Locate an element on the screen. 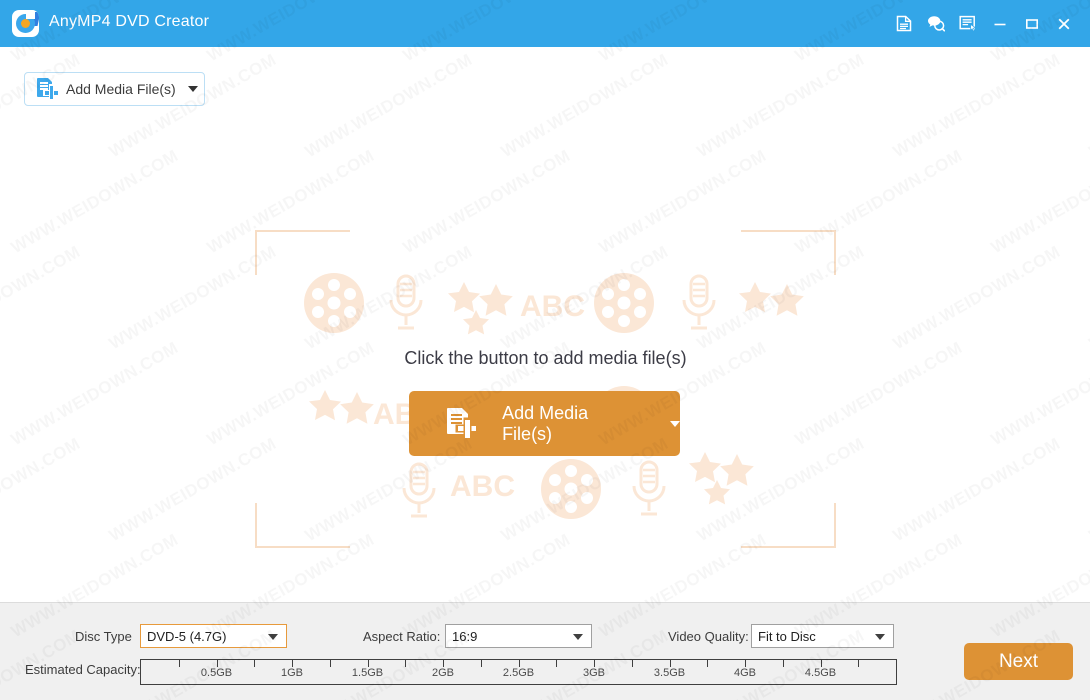 This screenshot has height=700, width=1090. capacity-tick-label: 0.5GB is located at coordinates (216, 673).